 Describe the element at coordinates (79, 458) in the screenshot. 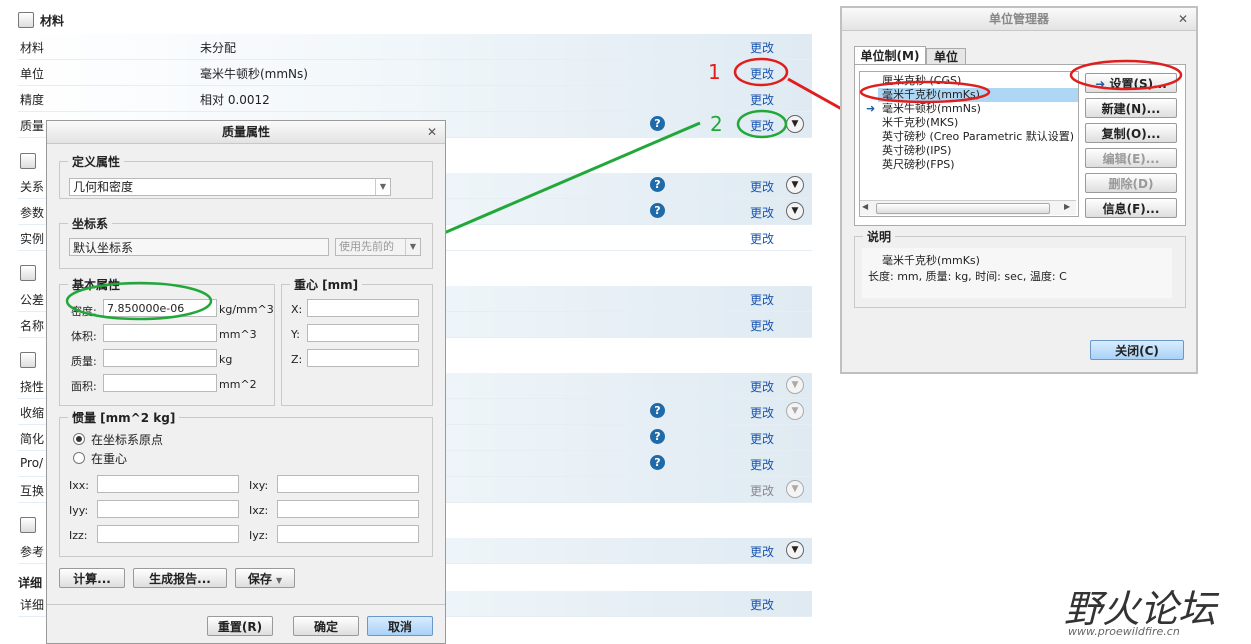

I see `cog-radio` at that location.